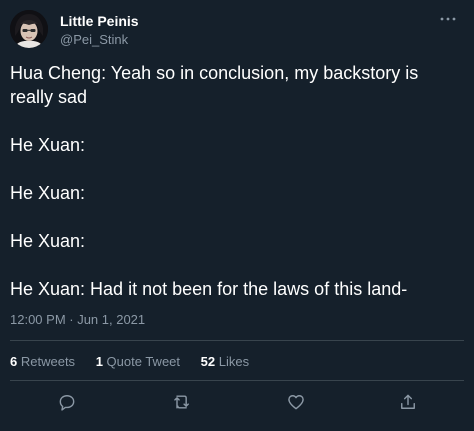 This screenshot has width=474, height=431. I want to click on reply-button, so click(67, 402).